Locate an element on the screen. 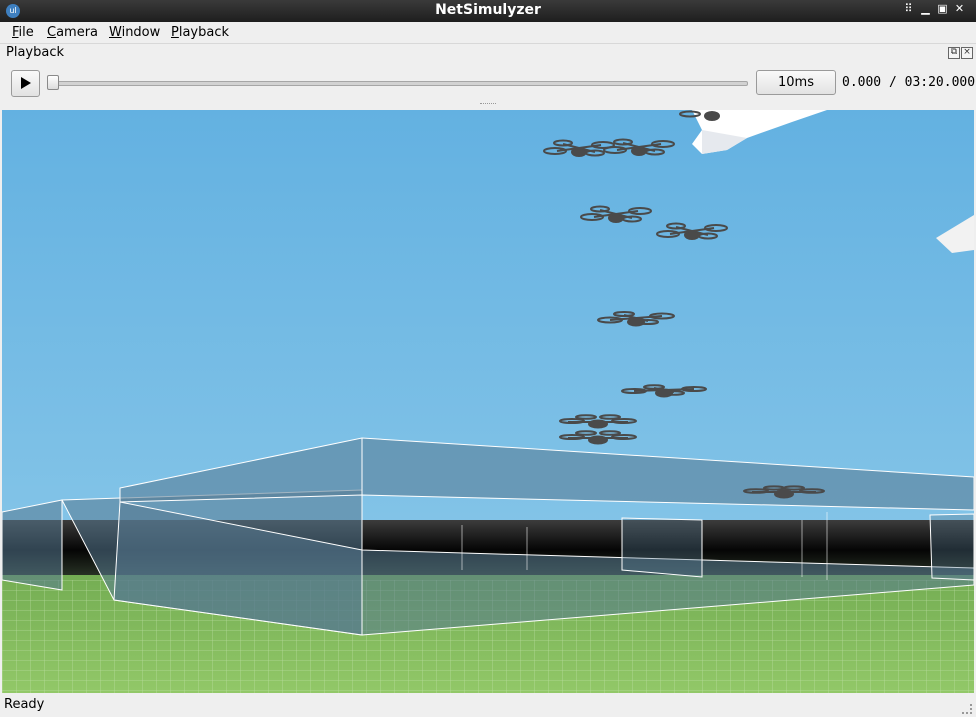 This screenshot has width=976, height=717. float-icon: ⧉ is located at coordinates (954, 53).